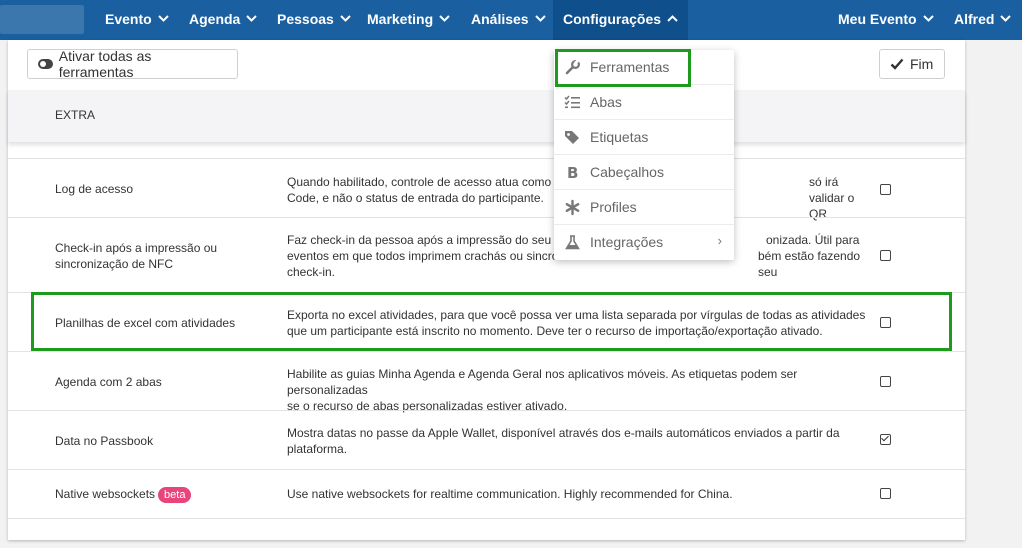  I want to click on bold-b-icon: B, so click(572, 172).